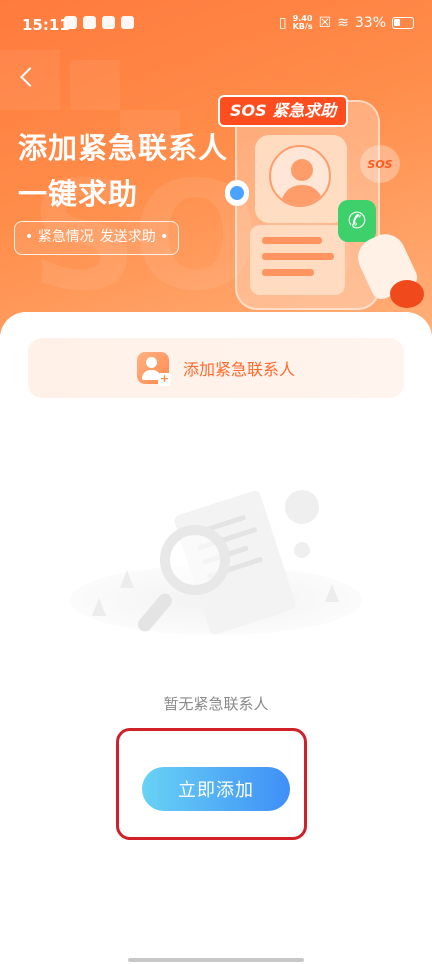 The image size is (432, 964). What do you see at coordinates (238, 369) in the screenshot?
I see `add-contact-label: 添加紧急联系人` at bounding box center [238, 369].